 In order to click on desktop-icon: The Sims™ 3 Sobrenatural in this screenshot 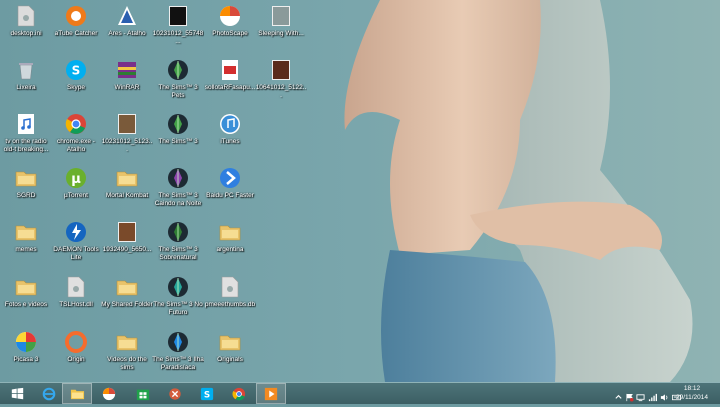, I will do `click(178, 243)`.